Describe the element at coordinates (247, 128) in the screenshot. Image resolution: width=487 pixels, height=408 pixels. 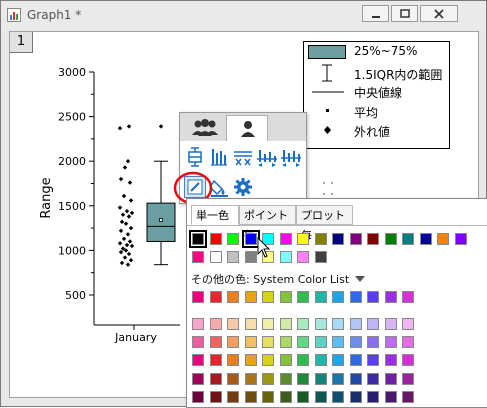
I see `mini-tab-person` at that location.